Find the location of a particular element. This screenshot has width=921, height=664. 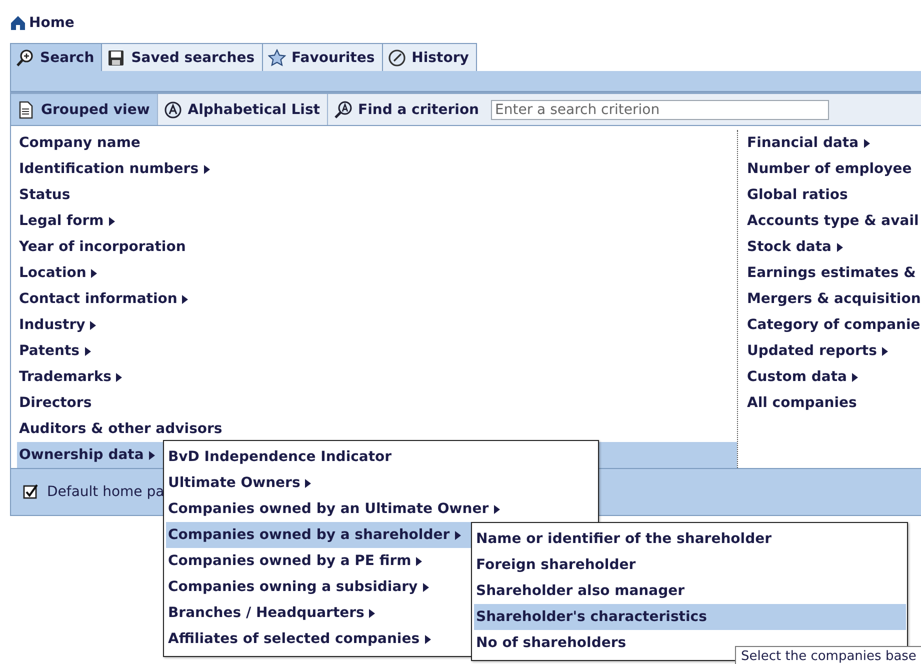

criterion-item: Company name is located at coordinates (377, 143).